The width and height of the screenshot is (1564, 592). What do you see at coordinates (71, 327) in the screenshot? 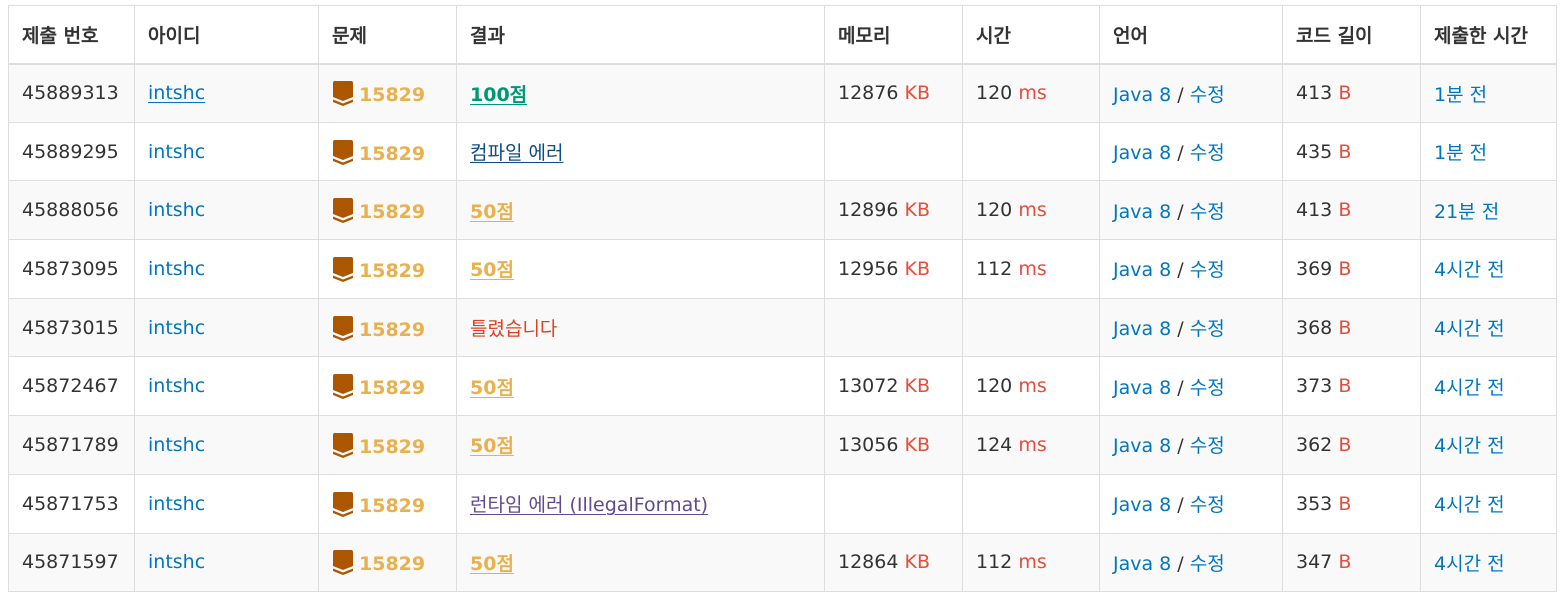
I see `submission-id: 45873015` at bounding box center [71, 327].